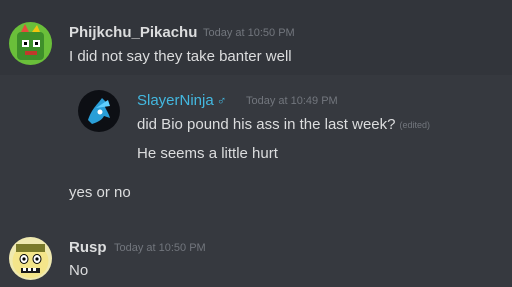  I want to click on message-author: SlayerNinja ♂, so click(181, 100).